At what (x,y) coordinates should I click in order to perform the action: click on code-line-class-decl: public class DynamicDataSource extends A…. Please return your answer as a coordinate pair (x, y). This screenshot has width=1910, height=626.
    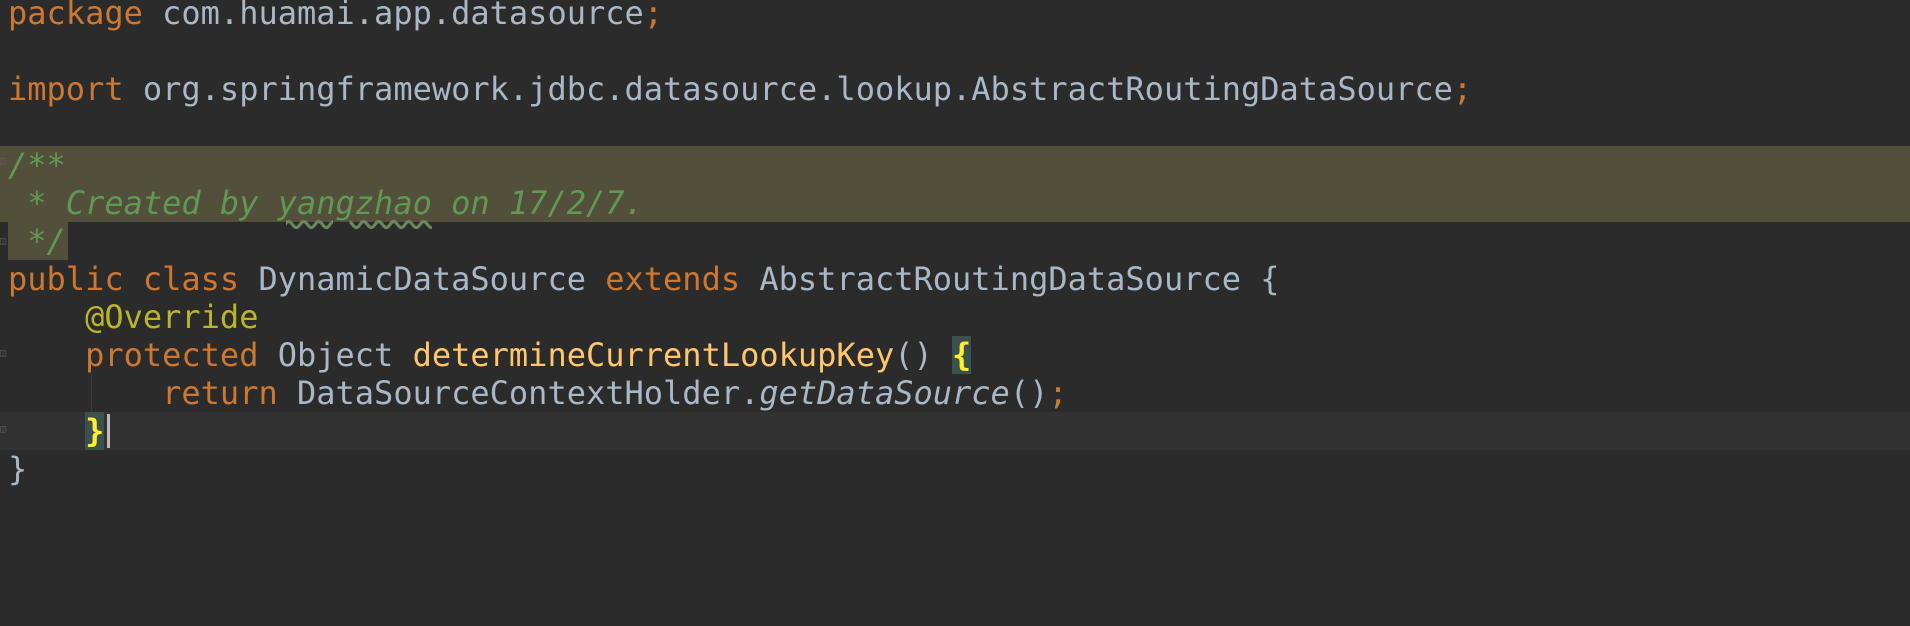
    Looking at the image, I should click on (955, 279).